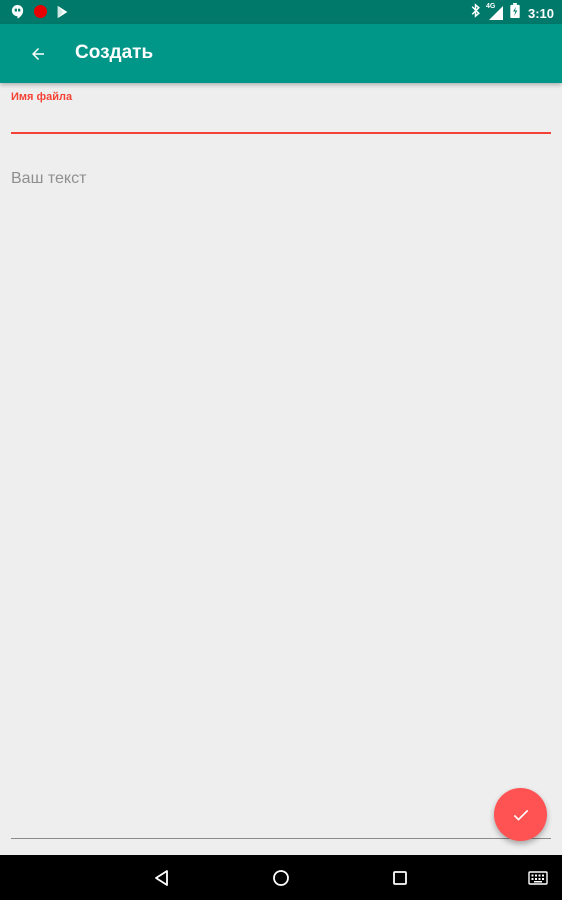  Describe the element at coordinates (281, 53) in the screenshot. I see `app-bar: Создать` at that location.